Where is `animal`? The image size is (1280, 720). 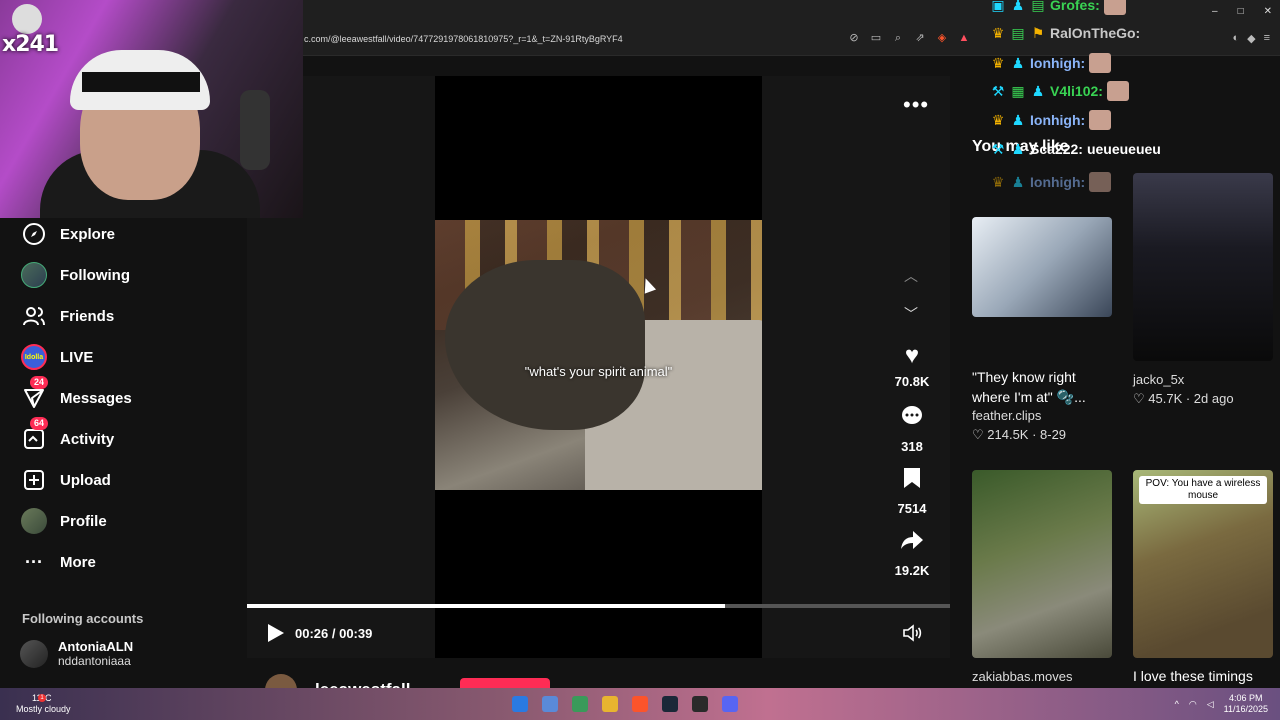
animal is located at coordinates (545, 345).